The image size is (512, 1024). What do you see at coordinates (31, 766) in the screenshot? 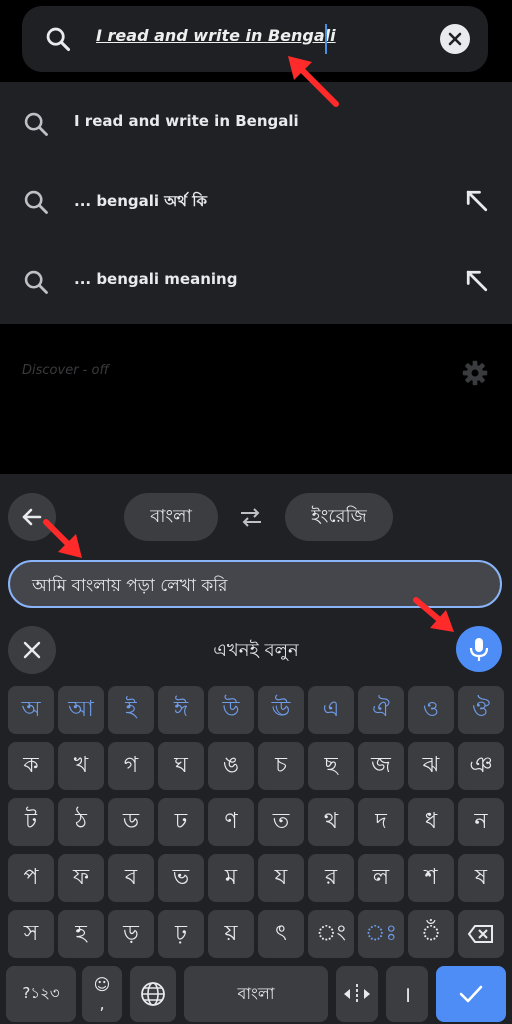
I see `key: ক` at bounding box center [31, 766].